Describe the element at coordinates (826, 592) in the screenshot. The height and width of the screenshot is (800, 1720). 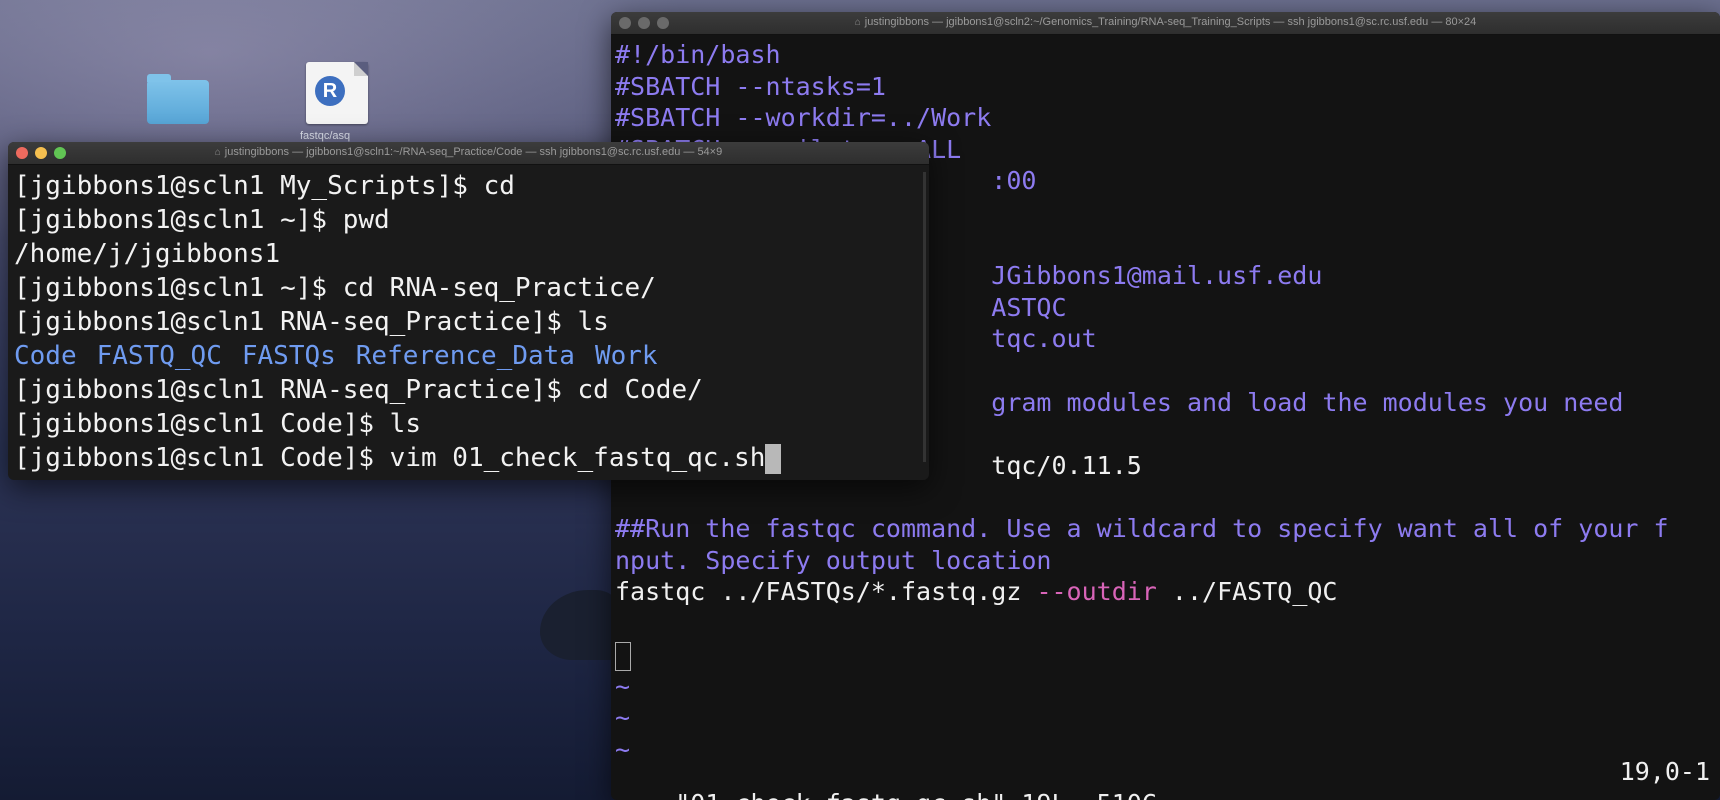
I see `fastqc-command: fastqc ../FASTQs/*.fastq.gz` at that location.